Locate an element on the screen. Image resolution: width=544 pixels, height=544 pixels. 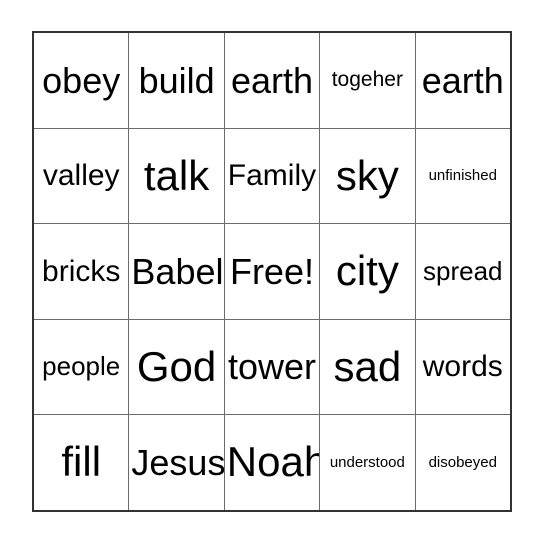
bingo-cell: sky is located at coordinates (367, 176).